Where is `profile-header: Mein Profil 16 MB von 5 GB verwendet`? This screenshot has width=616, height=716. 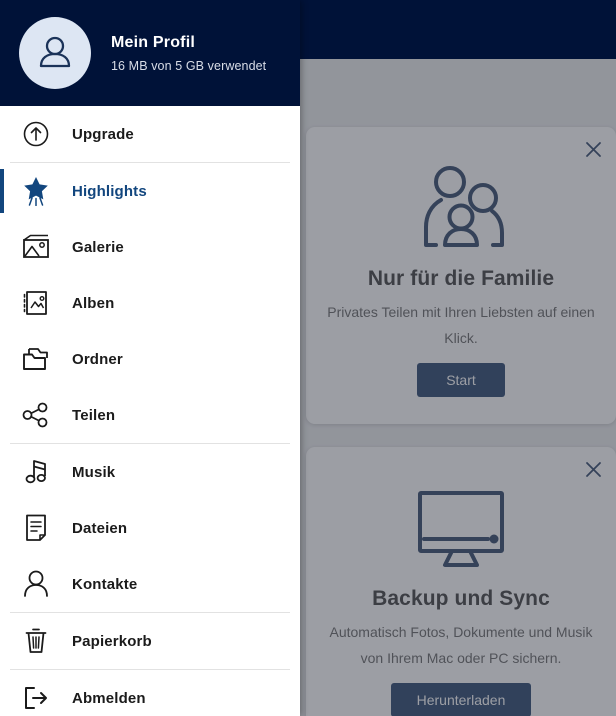
profile-header: Mein Profil 16 MB von 5 GB verwendet is located at coordinates (150, 53).